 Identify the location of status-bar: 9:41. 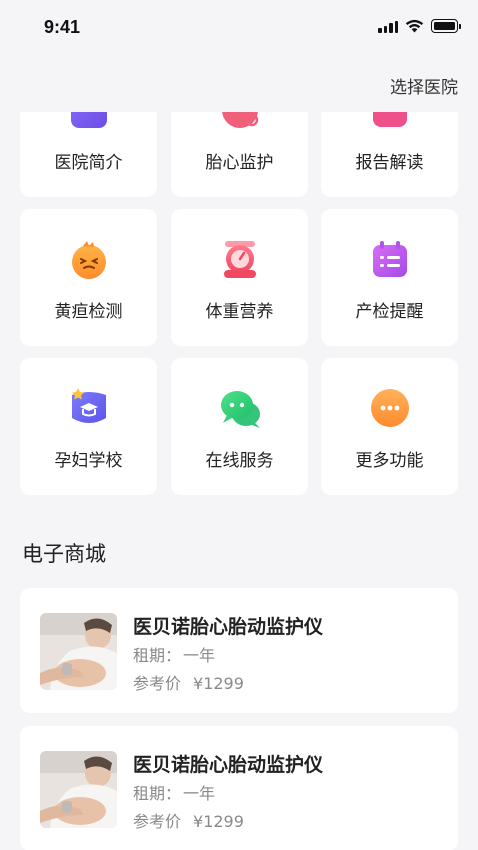
(239, 28).